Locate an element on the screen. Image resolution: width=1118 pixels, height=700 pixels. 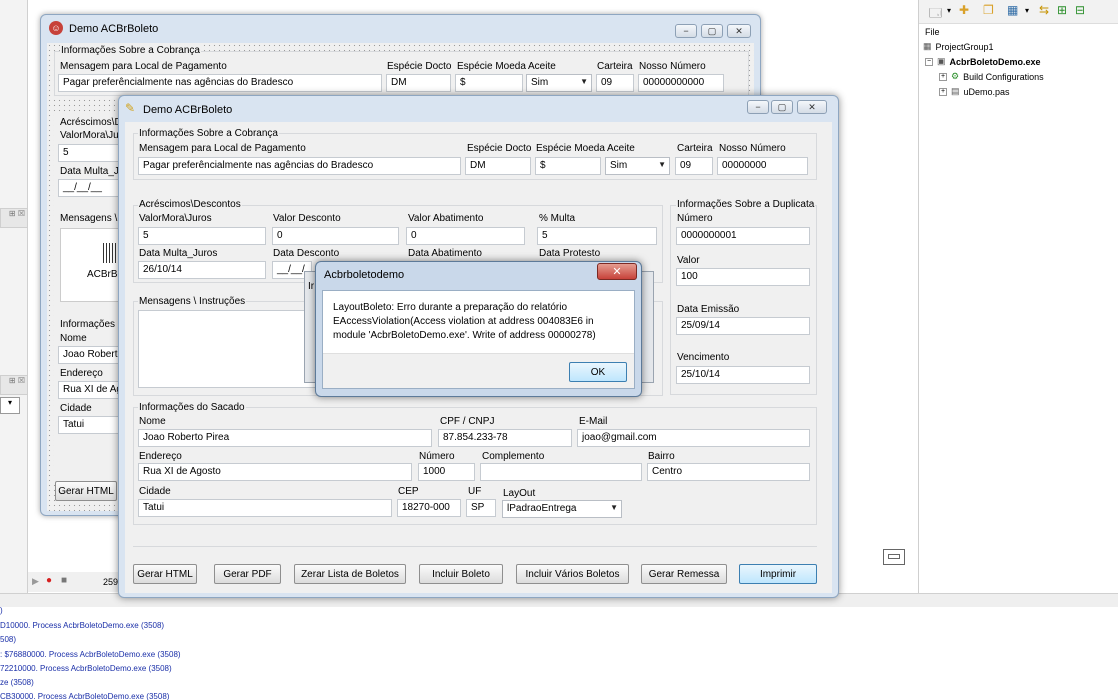
tree-label: AcbrBoletoDemo.exe is located at coordinates (995, 61).